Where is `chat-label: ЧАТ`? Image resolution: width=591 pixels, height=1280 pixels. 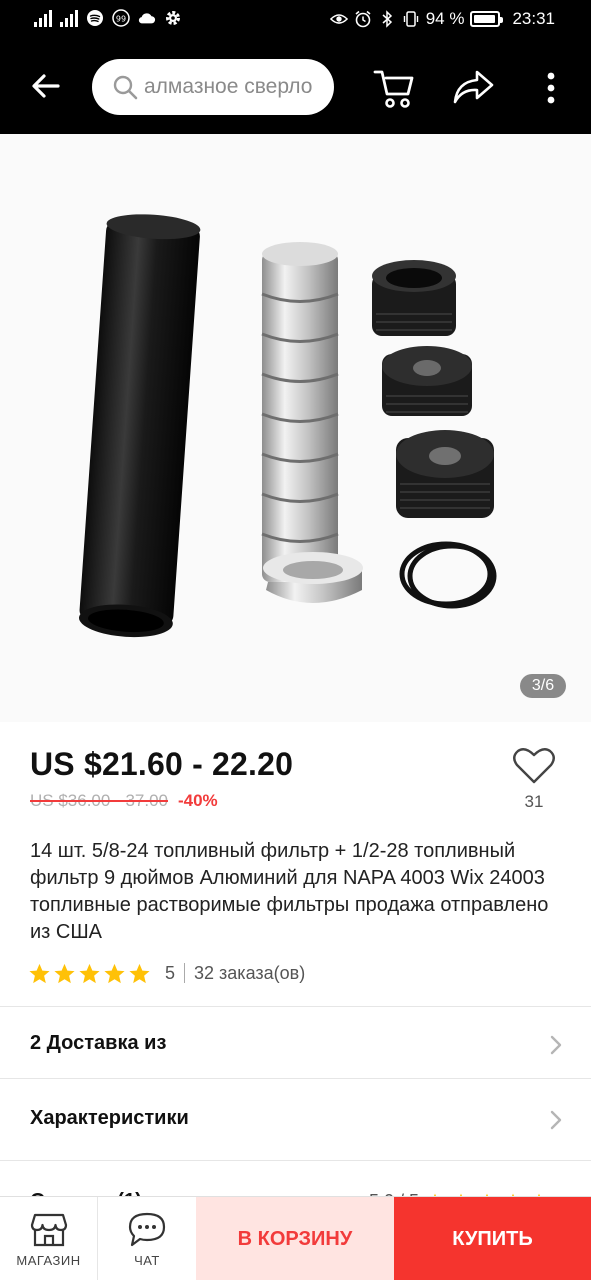 chat-label: ЧАТ is located at coordinates (147, 1260).